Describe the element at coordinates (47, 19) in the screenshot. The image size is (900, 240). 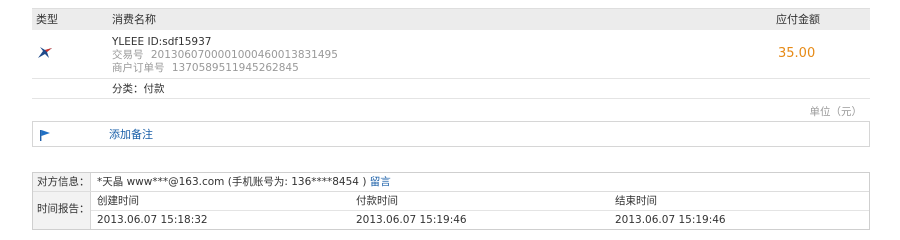
I see `column-header-type: 类型` at that location.